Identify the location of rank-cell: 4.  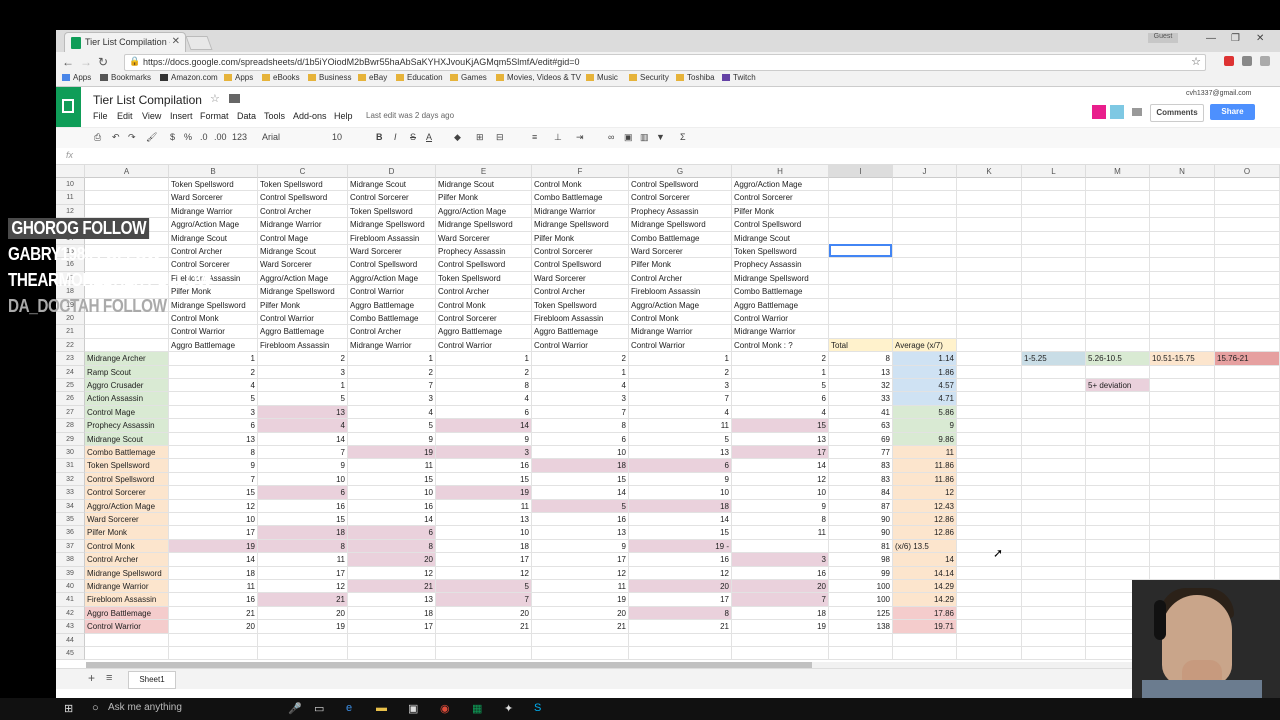
(780, 412).